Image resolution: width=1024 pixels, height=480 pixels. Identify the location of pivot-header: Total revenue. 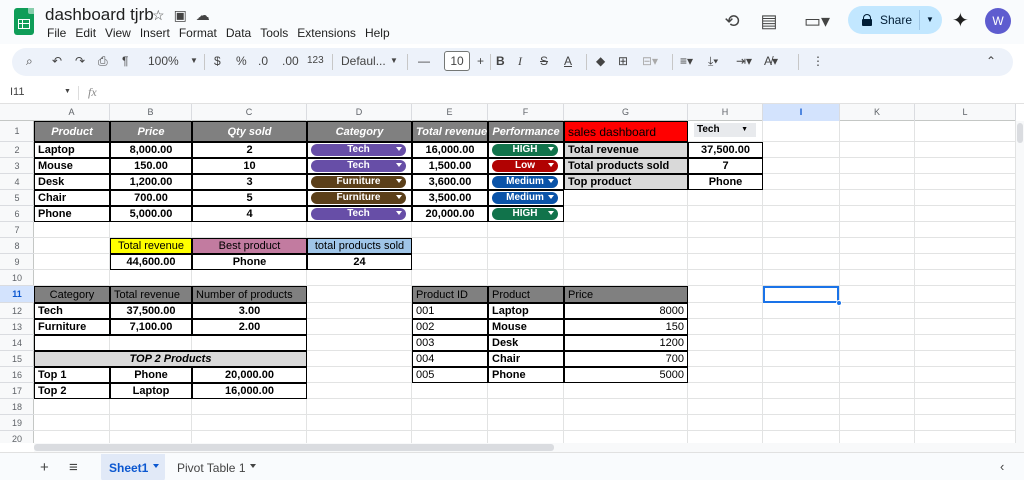
(151, 294).